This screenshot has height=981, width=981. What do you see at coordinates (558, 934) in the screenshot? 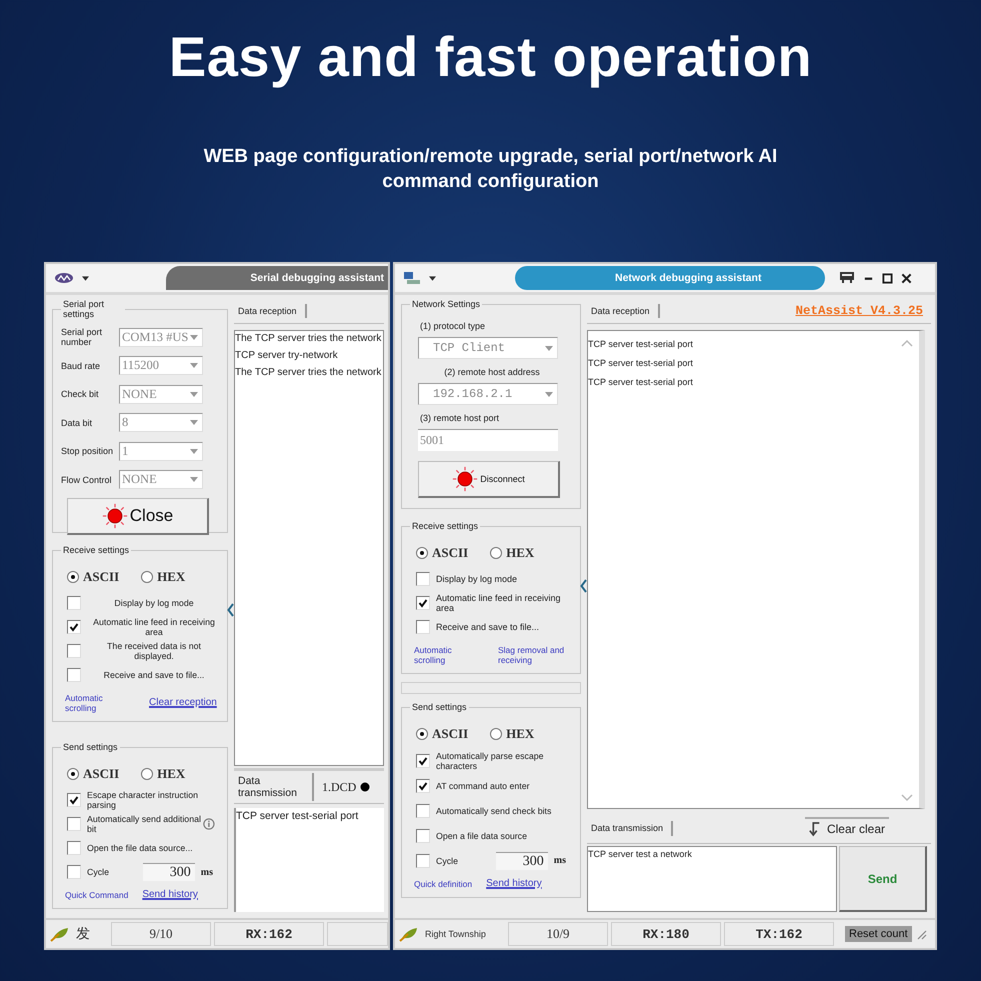
I see `status-text: 10/9` at bounding box center [558, 934].